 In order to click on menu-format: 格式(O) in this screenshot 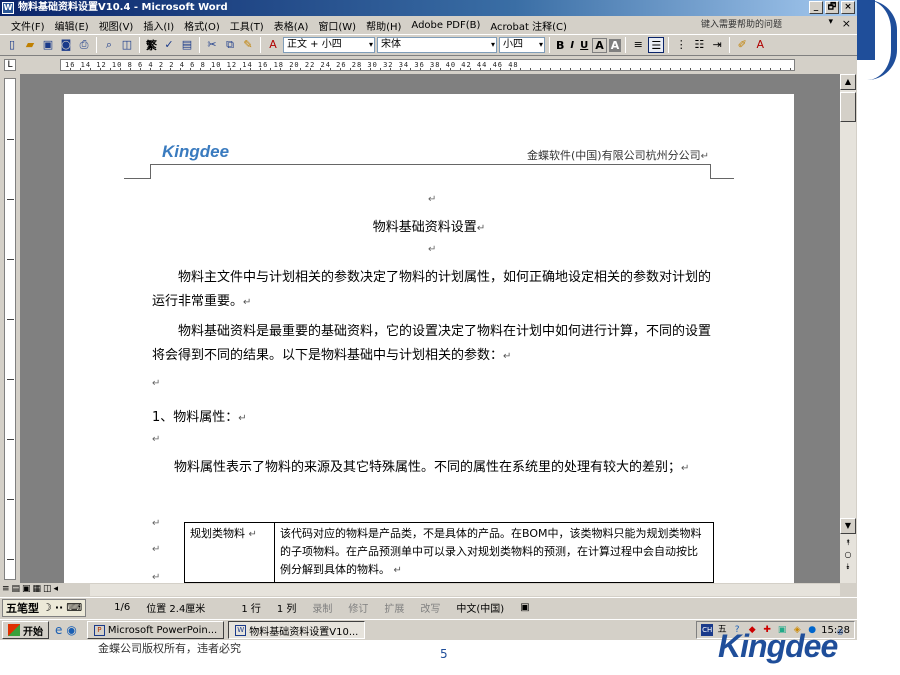, I will do `click(202, 25)`.